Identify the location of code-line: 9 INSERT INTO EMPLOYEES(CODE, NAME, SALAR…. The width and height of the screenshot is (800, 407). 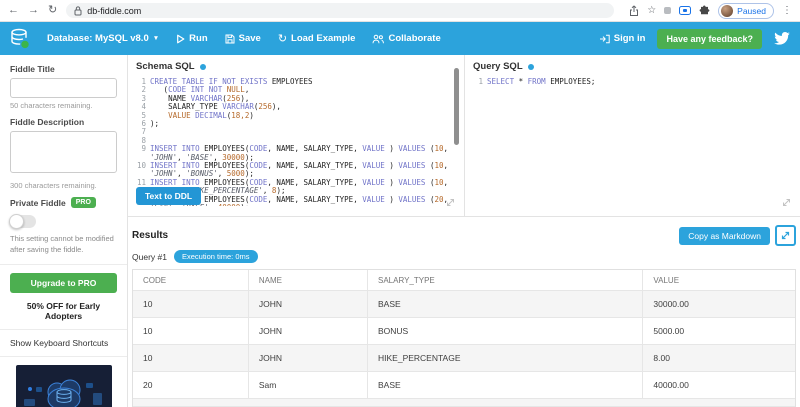
(296, 153).